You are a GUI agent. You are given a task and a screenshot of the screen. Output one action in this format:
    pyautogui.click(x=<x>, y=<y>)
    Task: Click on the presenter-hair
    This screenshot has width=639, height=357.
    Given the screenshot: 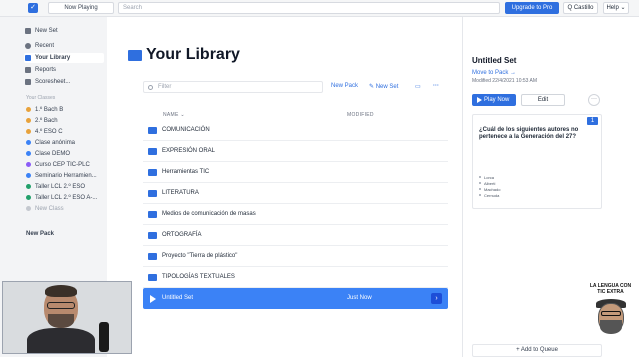 What is the action you would take?
    pyautogui.click(x=61, y=291)
    